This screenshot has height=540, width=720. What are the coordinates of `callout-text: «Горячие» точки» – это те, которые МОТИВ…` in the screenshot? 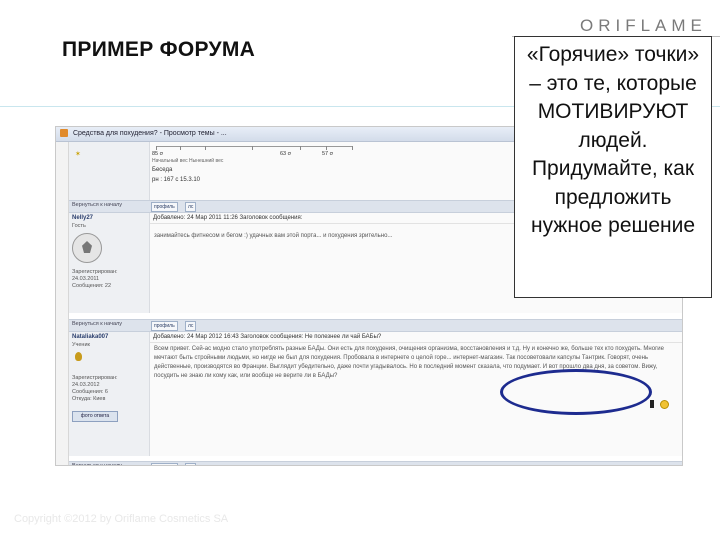 It's located at (613, 140).